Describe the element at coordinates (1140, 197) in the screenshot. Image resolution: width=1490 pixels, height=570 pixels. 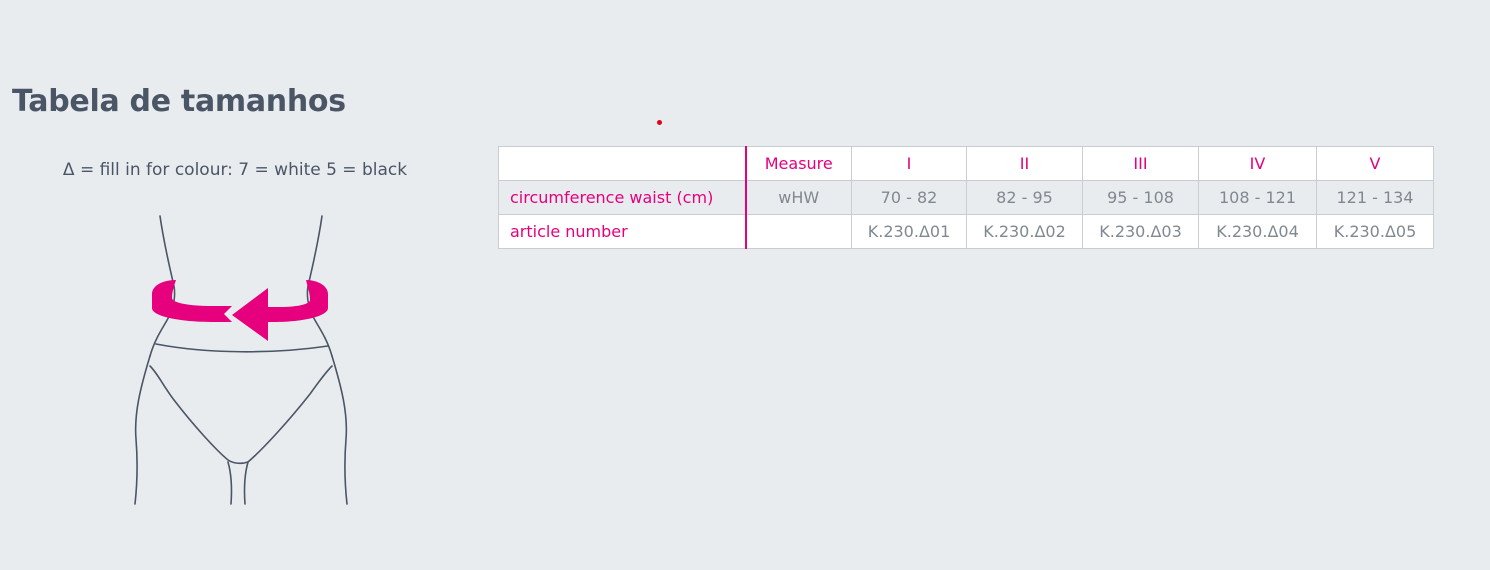
I see `table-cell: 95 - 108` at that location.